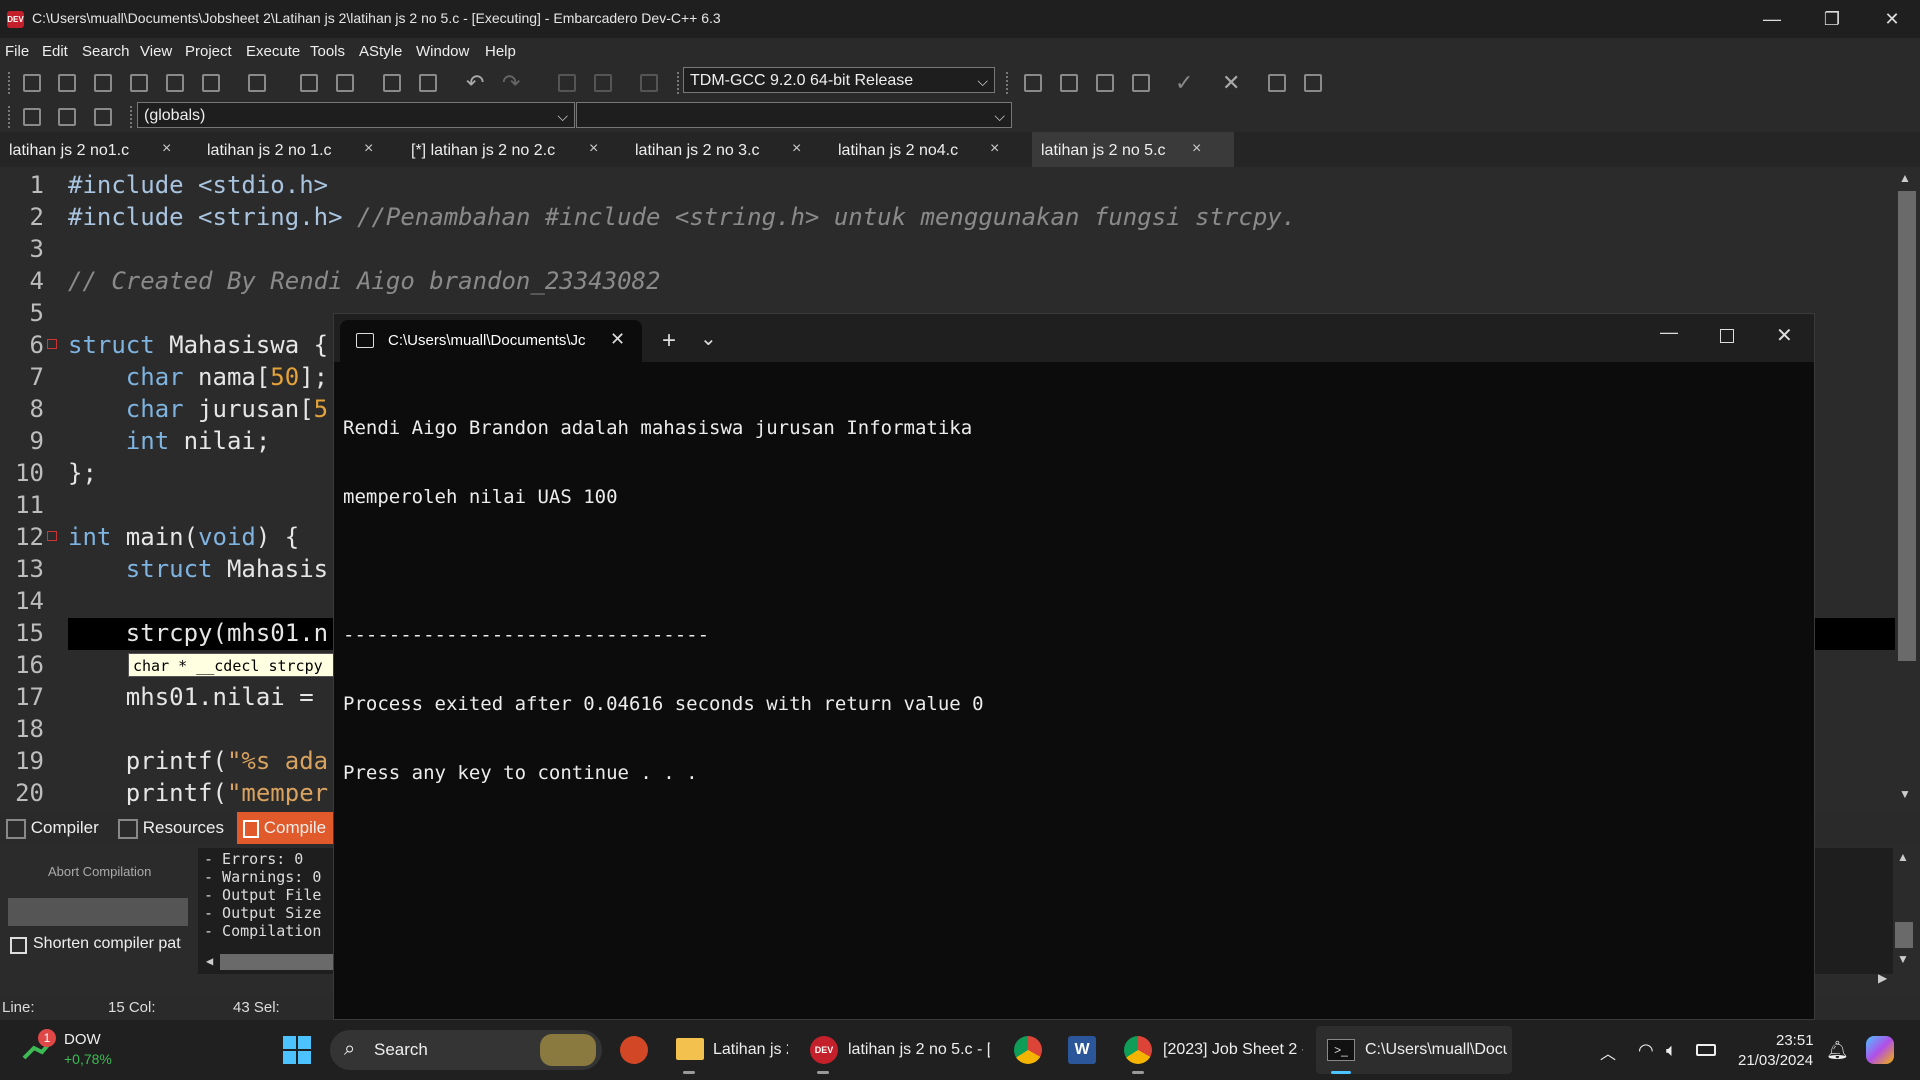  Describe the element at coordinates (211, 83) in the screenshot. I see `close-all-icon` at that location.